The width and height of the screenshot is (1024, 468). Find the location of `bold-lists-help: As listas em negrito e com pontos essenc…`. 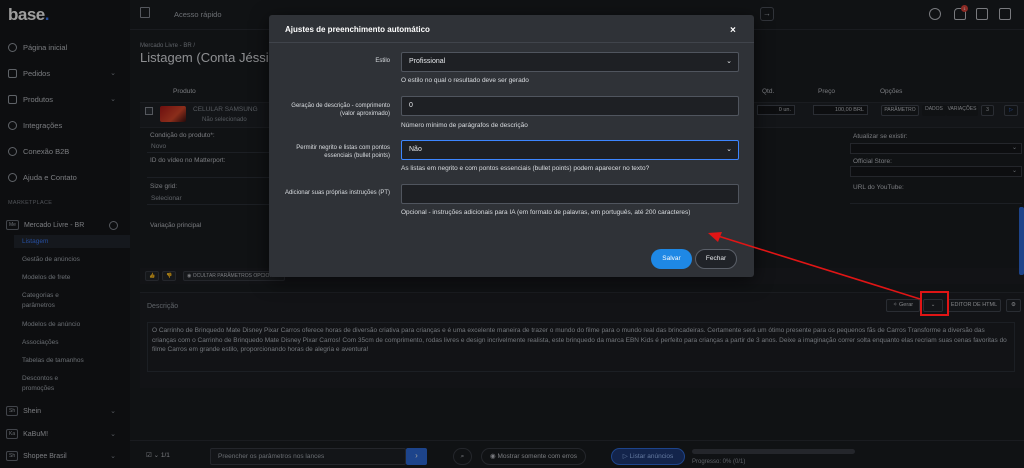

bold-lists-help: As listas em negrito e com pontos essenc… is located at coordinates (525, 168).